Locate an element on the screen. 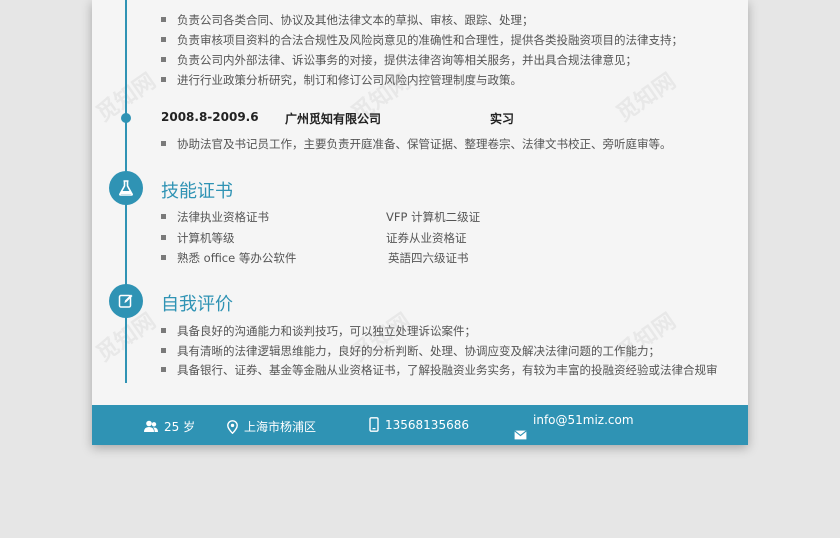 Image resolution: width=840 pixels, height=538 pixels. skill-item: 证券从业资格证 is located at coordinates (426, 238).